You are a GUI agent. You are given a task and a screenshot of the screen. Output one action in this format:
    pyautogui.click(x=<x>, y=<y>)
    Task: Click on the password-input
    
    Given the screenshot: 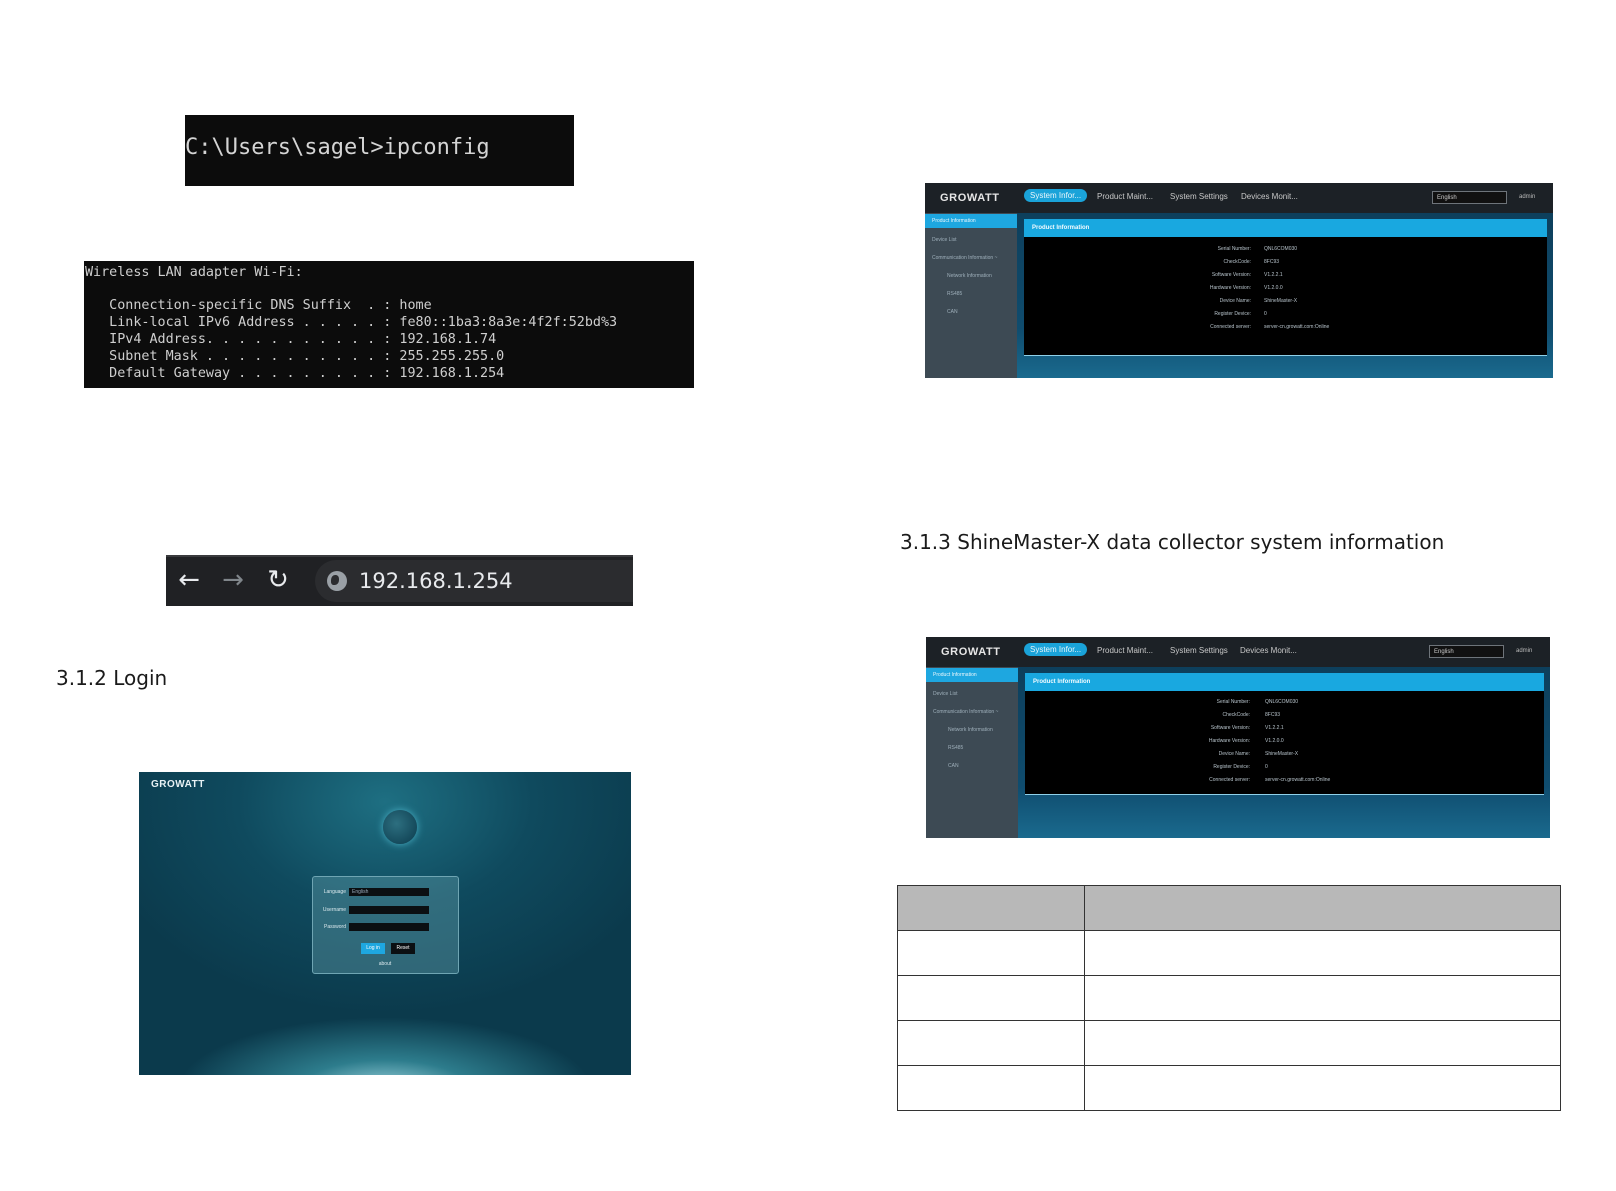 What is the action you would take?
    pyautogui.click(x=389, y=927)
    